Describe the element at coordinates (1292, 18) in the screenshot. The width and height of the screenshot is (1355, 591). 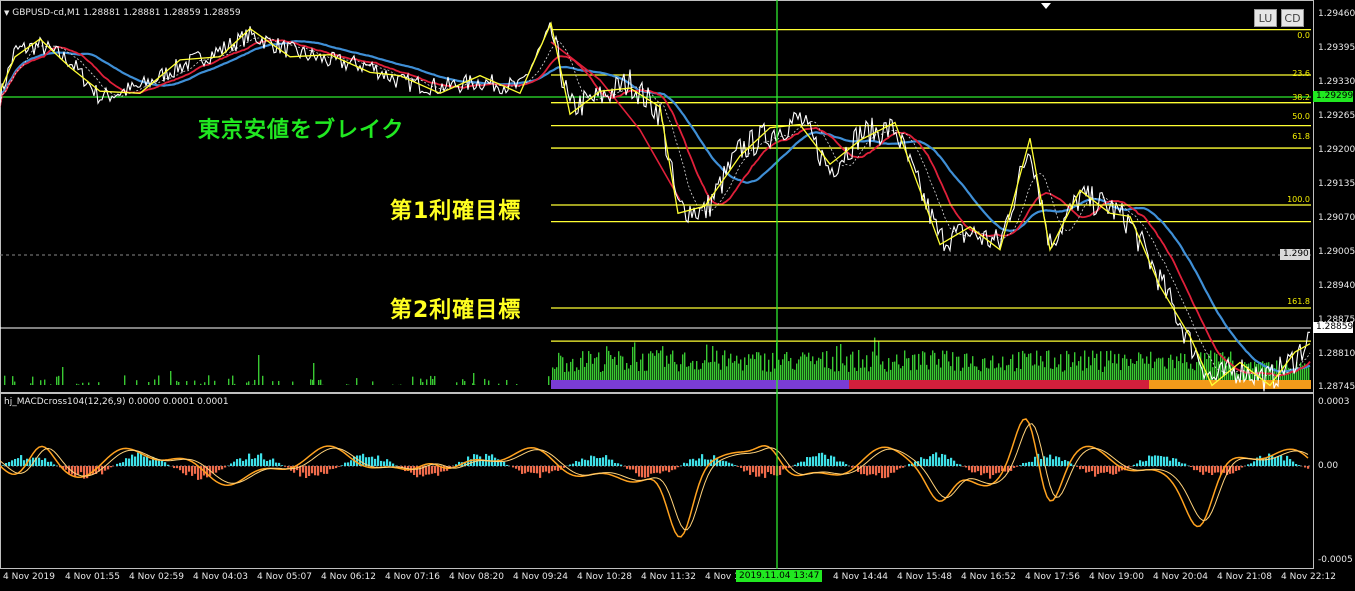
I see `cd-button: CD` at that location.